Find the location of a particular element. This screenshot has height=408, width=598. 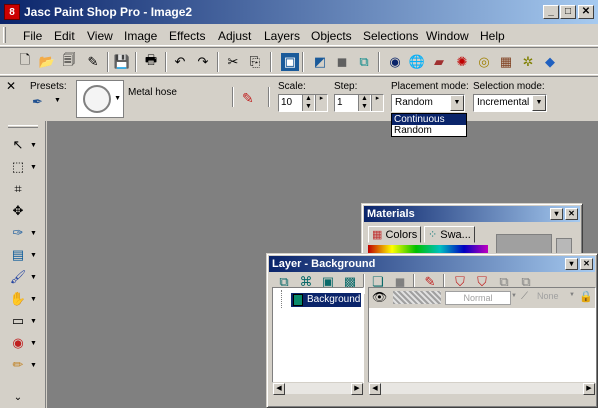

dodge-tool-icon: ✋ is located at coordinates (18, 299).